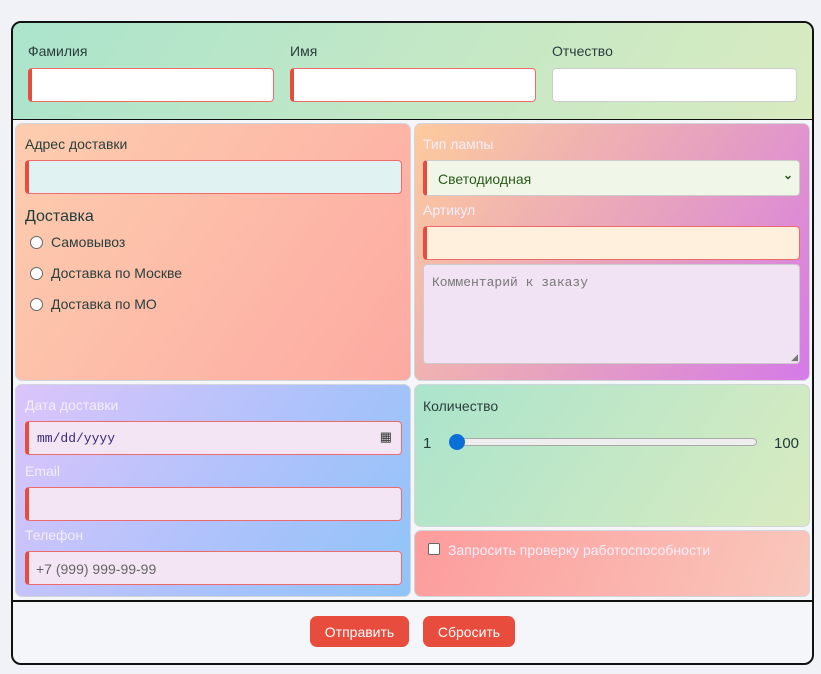 The width and height of the screenshot is (821, 674). What do you see at coordinates (386, 437) in the screenshot?
I see `calendar-icon: ▦` at bounding box center [386, 437].